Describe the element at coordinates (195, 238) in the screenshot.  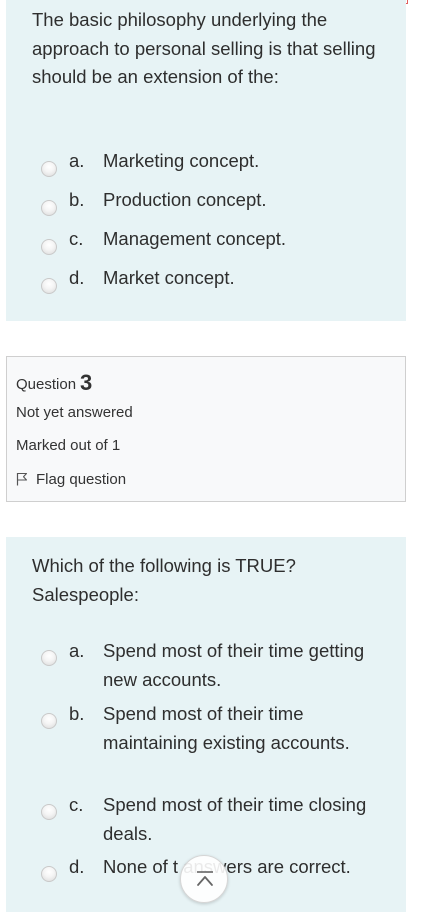
I see `answer-text: Management concept.` at that location.